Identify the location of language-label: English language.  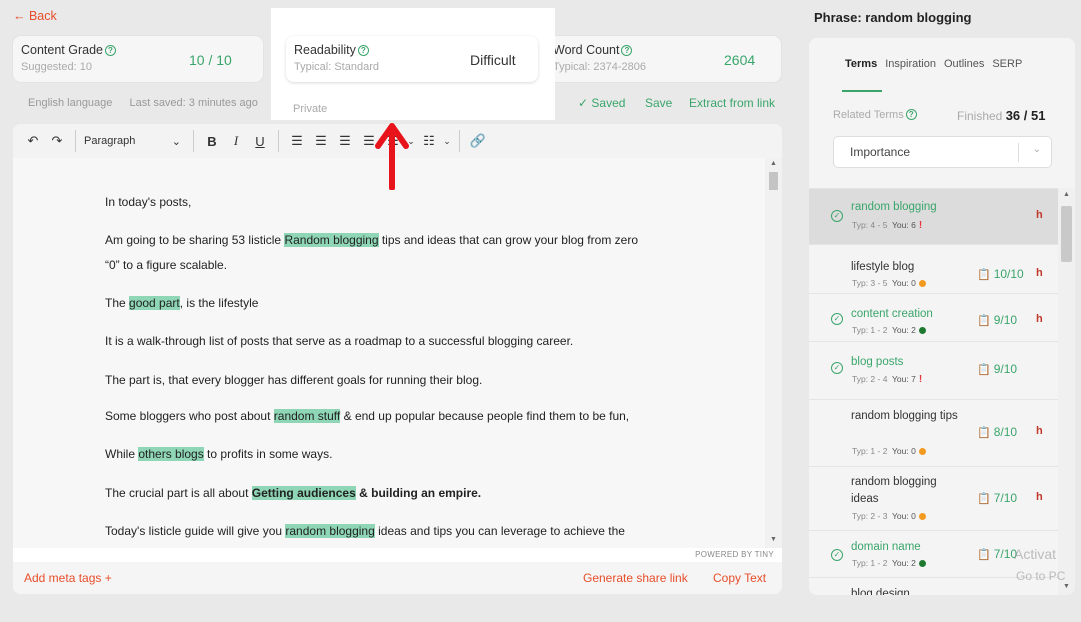
(70, 103).